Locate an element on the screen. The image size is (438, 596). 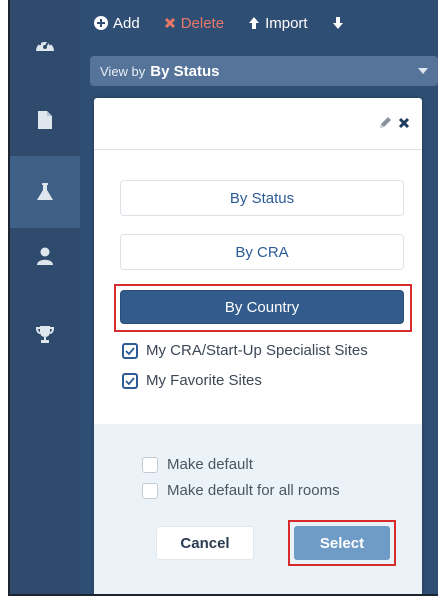
document-icon is located at coordinates (45, 120).